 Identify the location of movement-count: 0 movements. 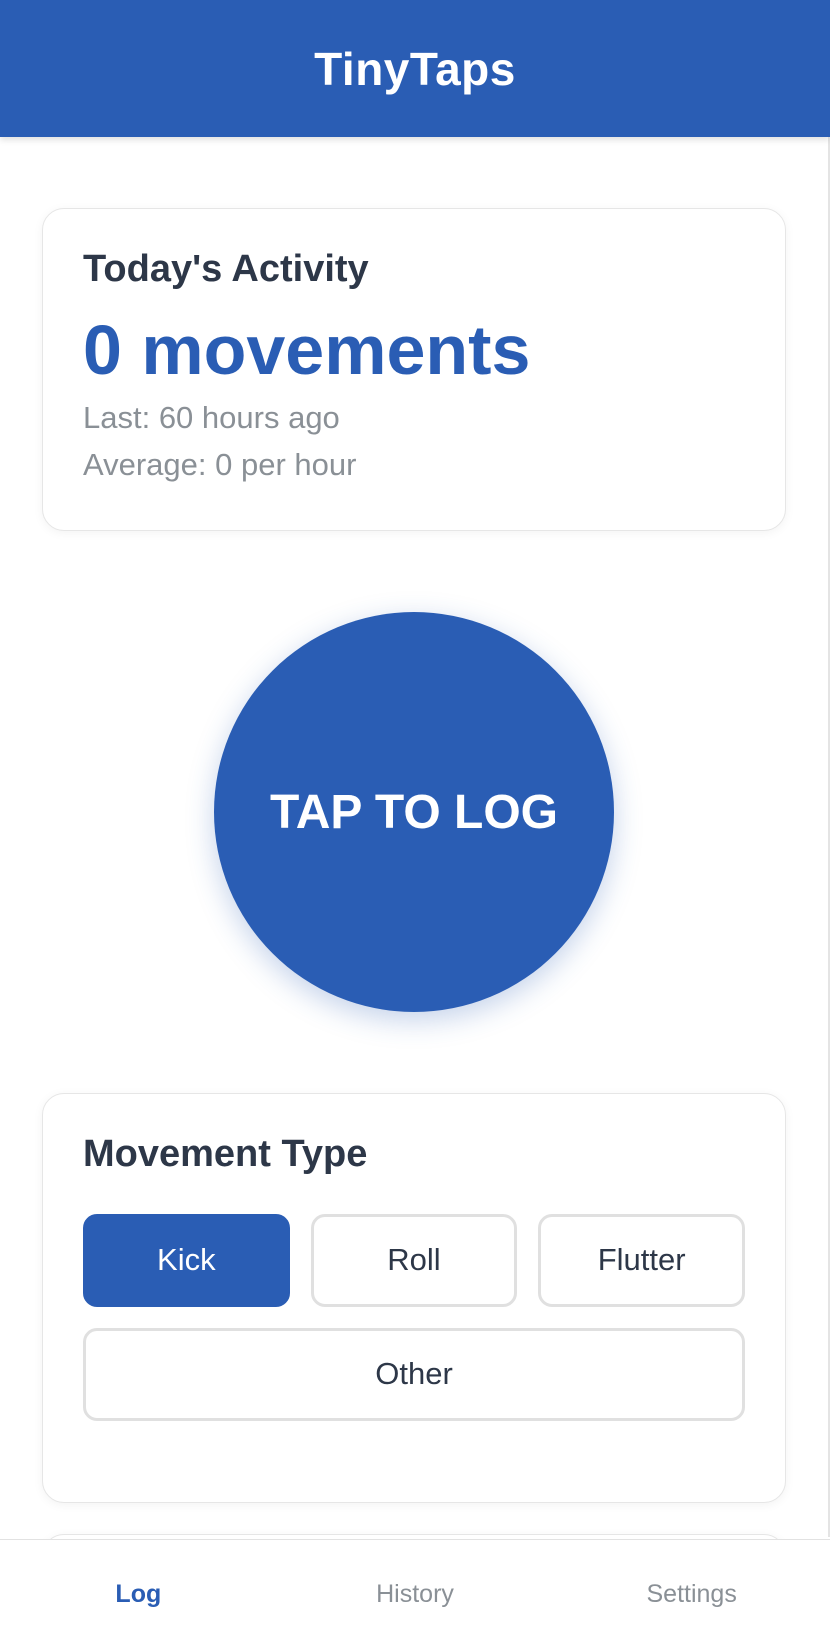
(307, 349).